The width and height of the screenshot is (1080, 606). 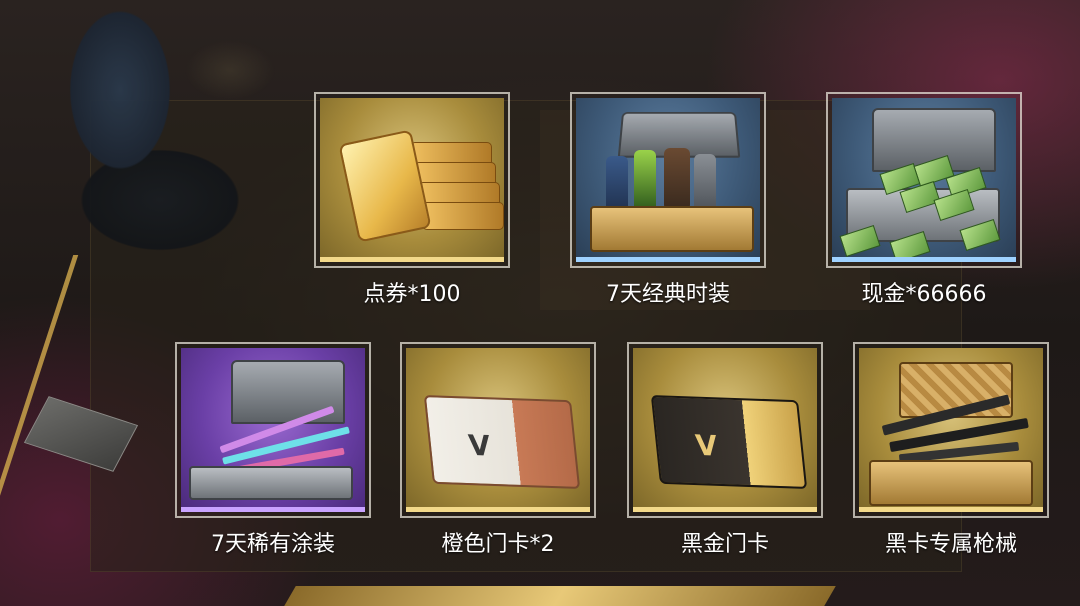 I want to click on weapon-skin-case-icon, so click(x=273, y=430).